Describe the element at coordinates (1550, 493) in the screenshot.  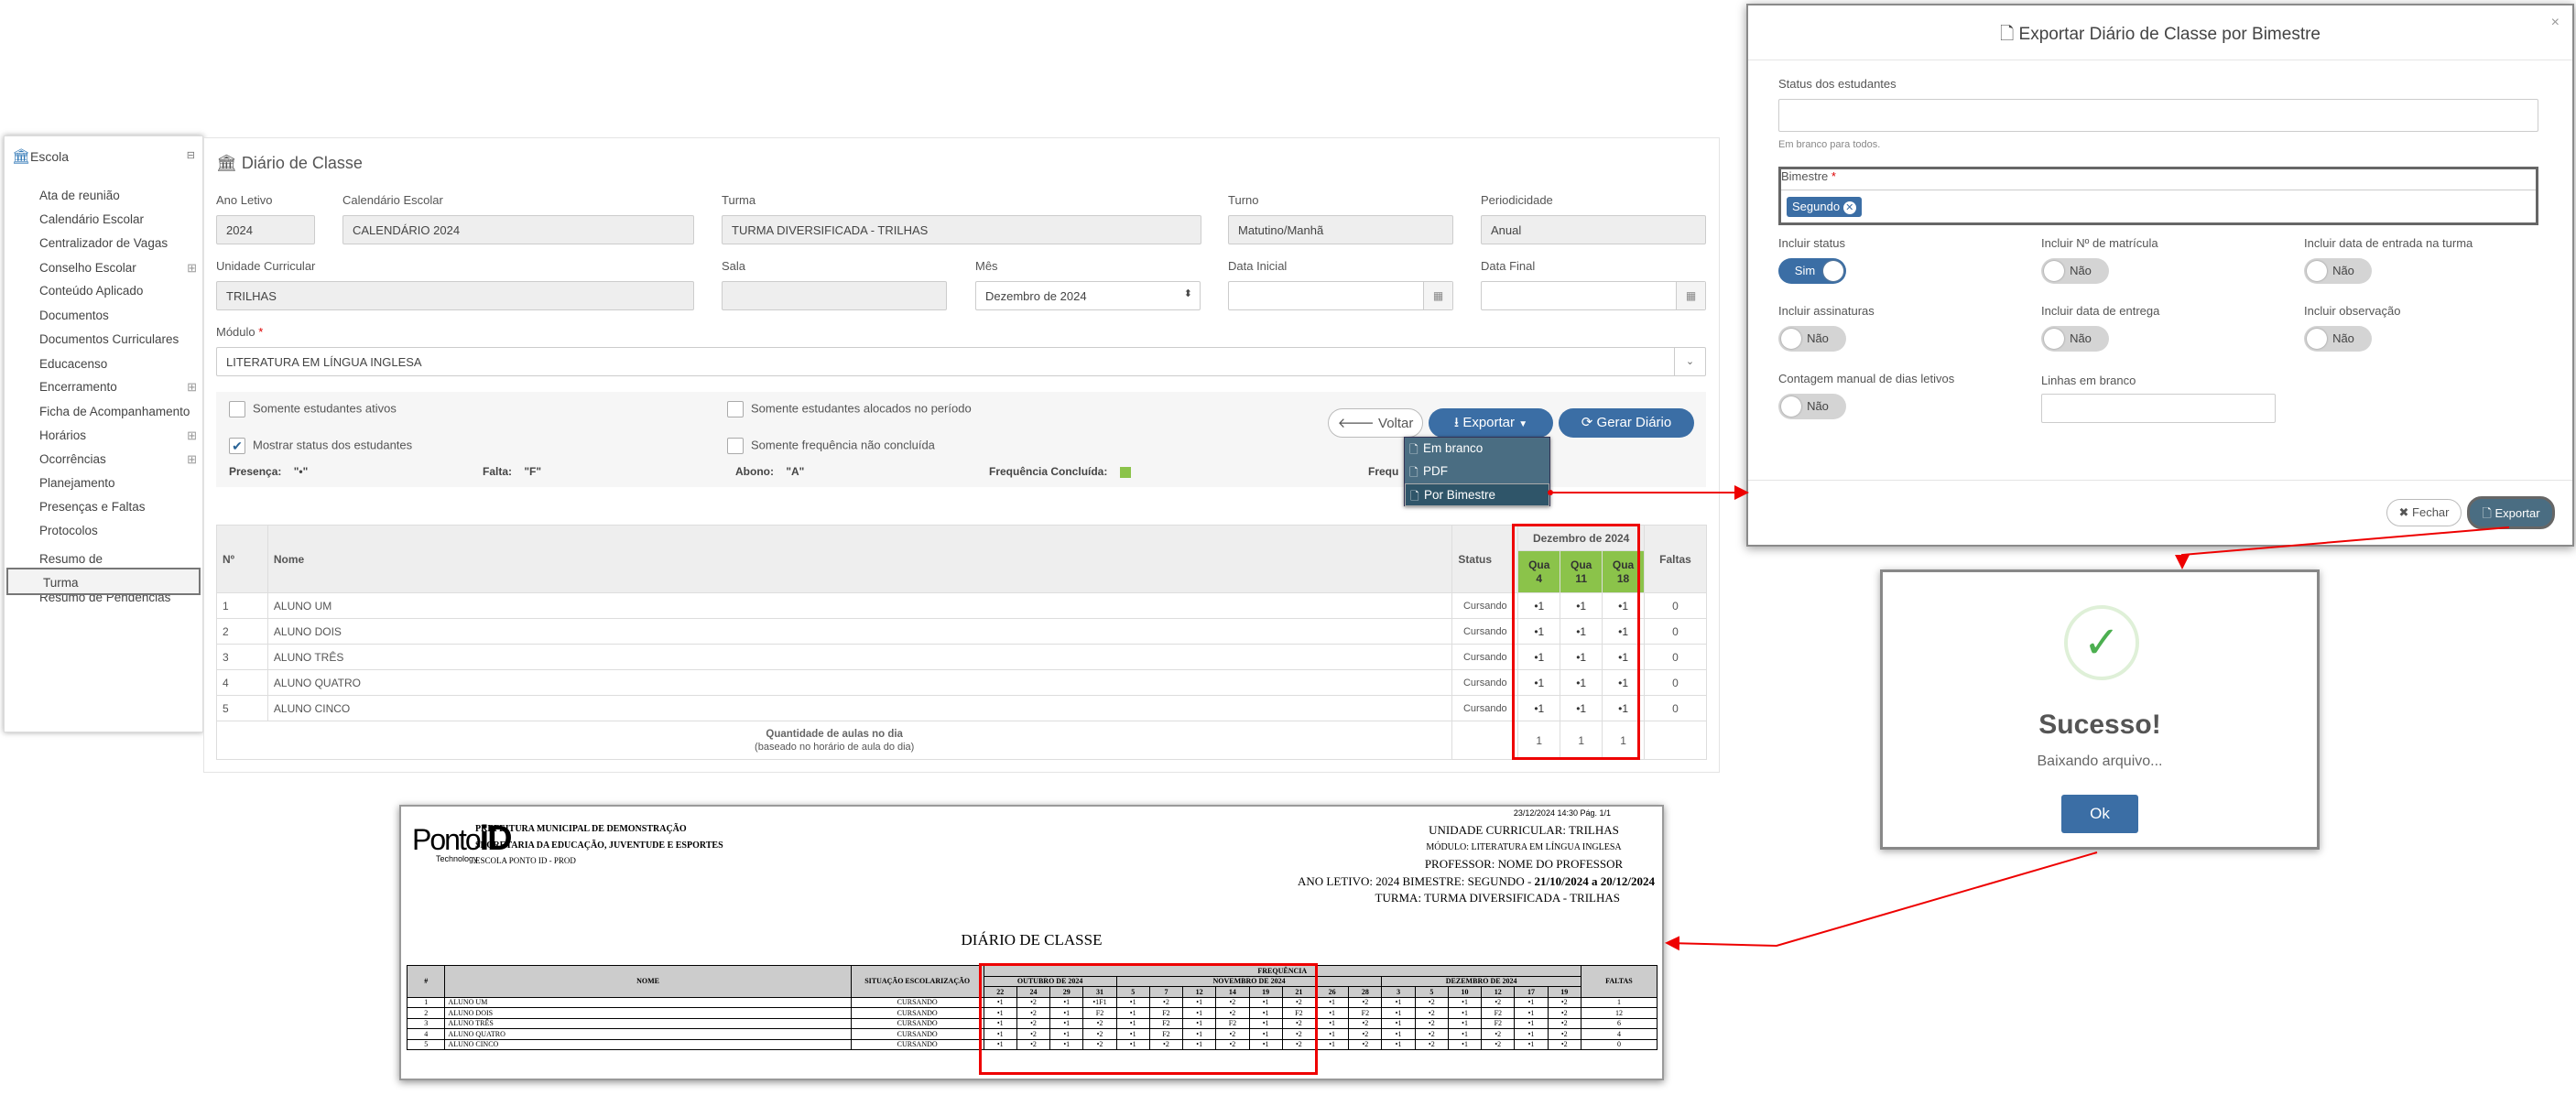
I see `arrow-start-dot` at that location.